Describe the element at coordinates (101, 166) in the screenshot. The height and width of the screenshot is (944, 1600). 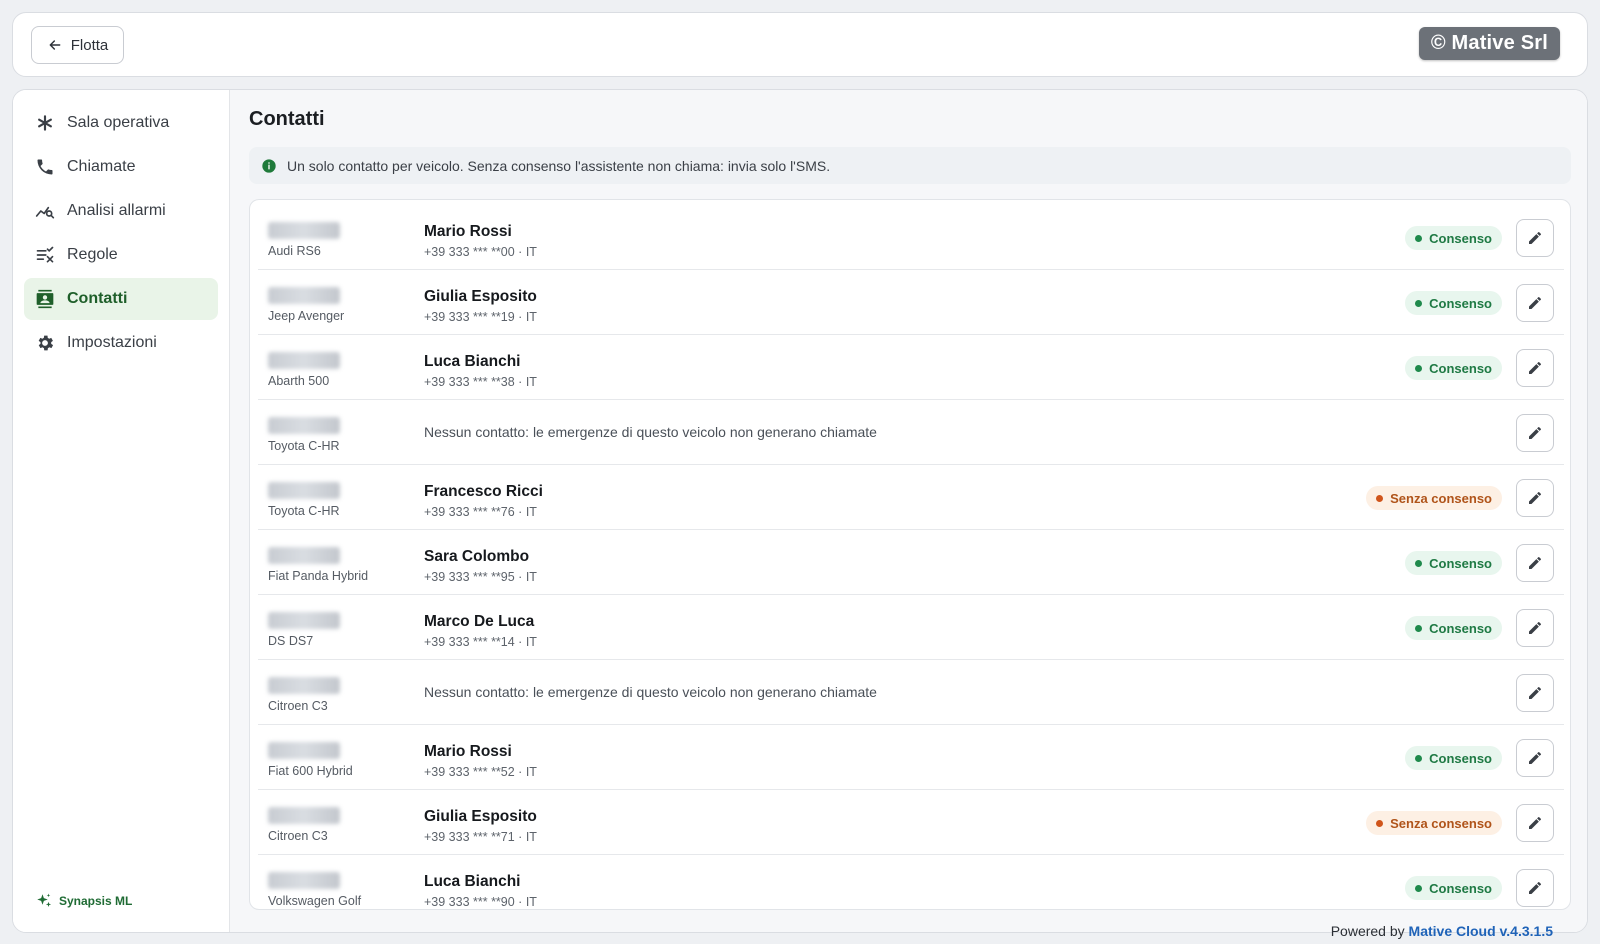
I see `sidebar-item-label: Chiamate` at that location.